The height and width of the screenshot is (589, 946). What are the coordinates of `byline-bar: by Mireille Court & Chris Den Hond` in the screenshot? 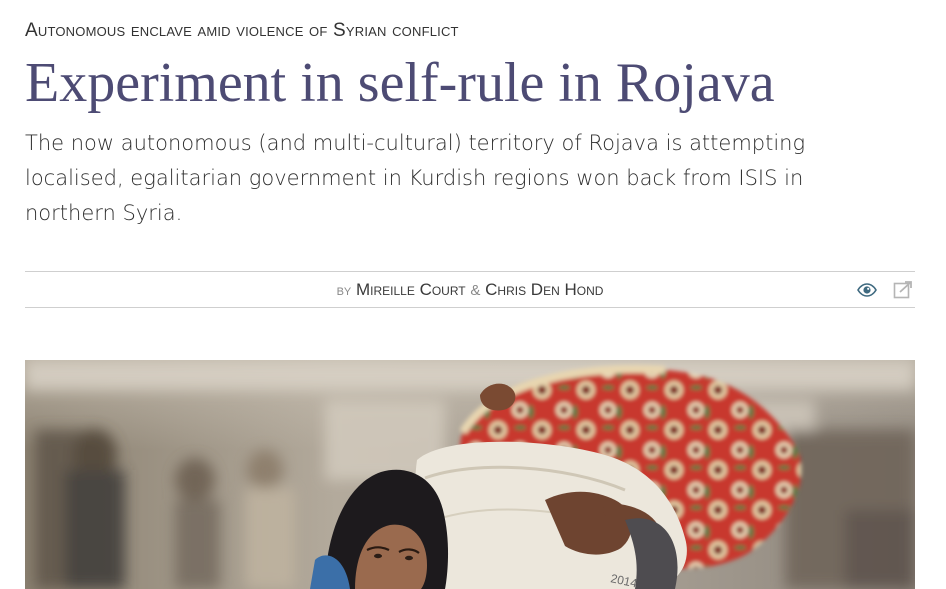 It's located at (470, 289).